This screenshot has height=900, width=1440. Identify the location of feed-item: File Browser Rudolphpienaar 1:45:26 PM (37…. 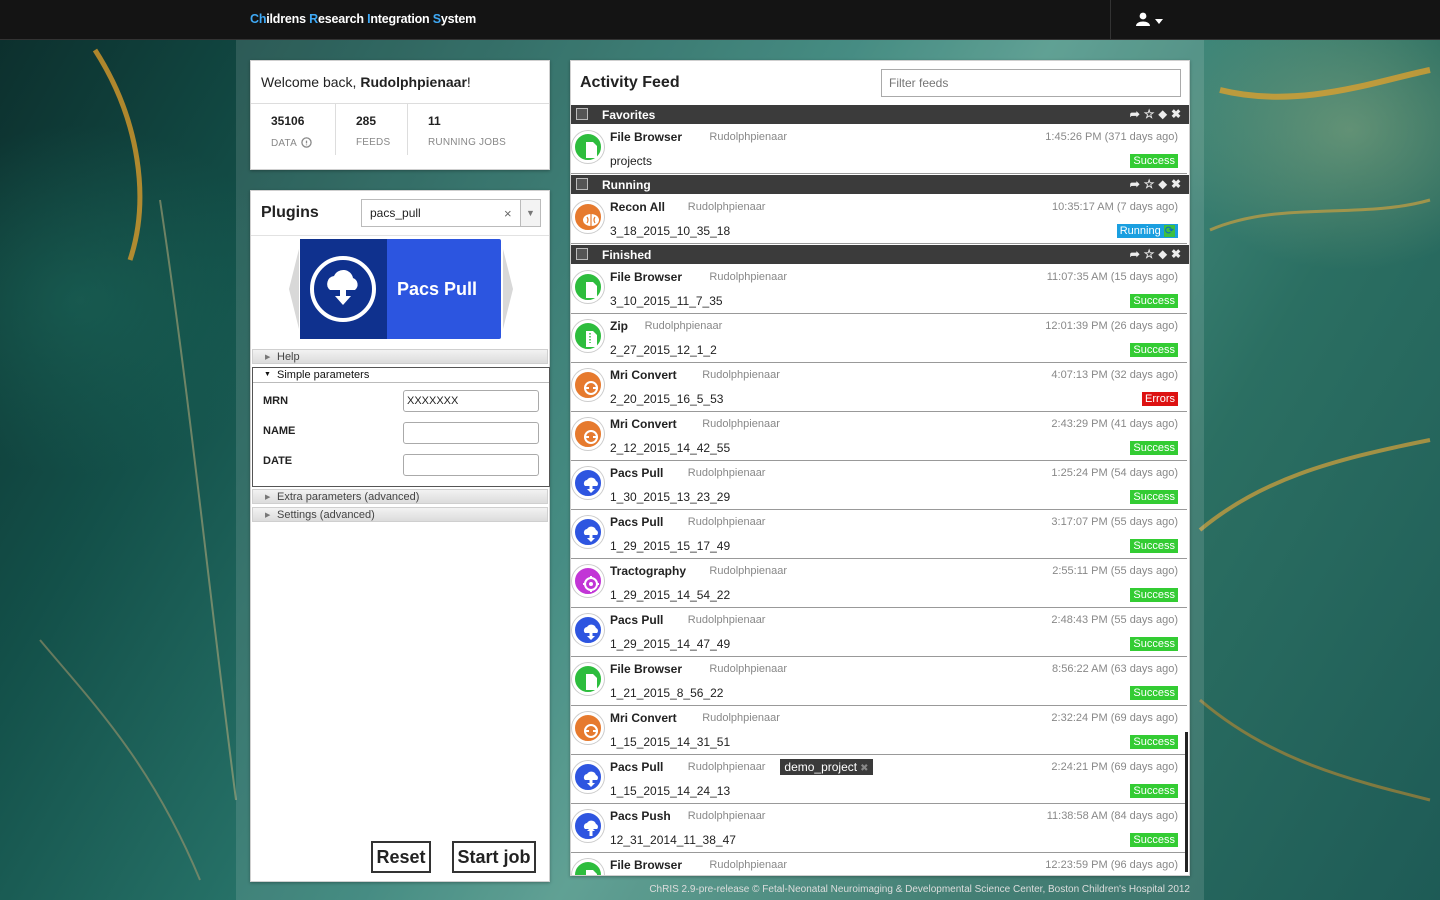
(879, 149).